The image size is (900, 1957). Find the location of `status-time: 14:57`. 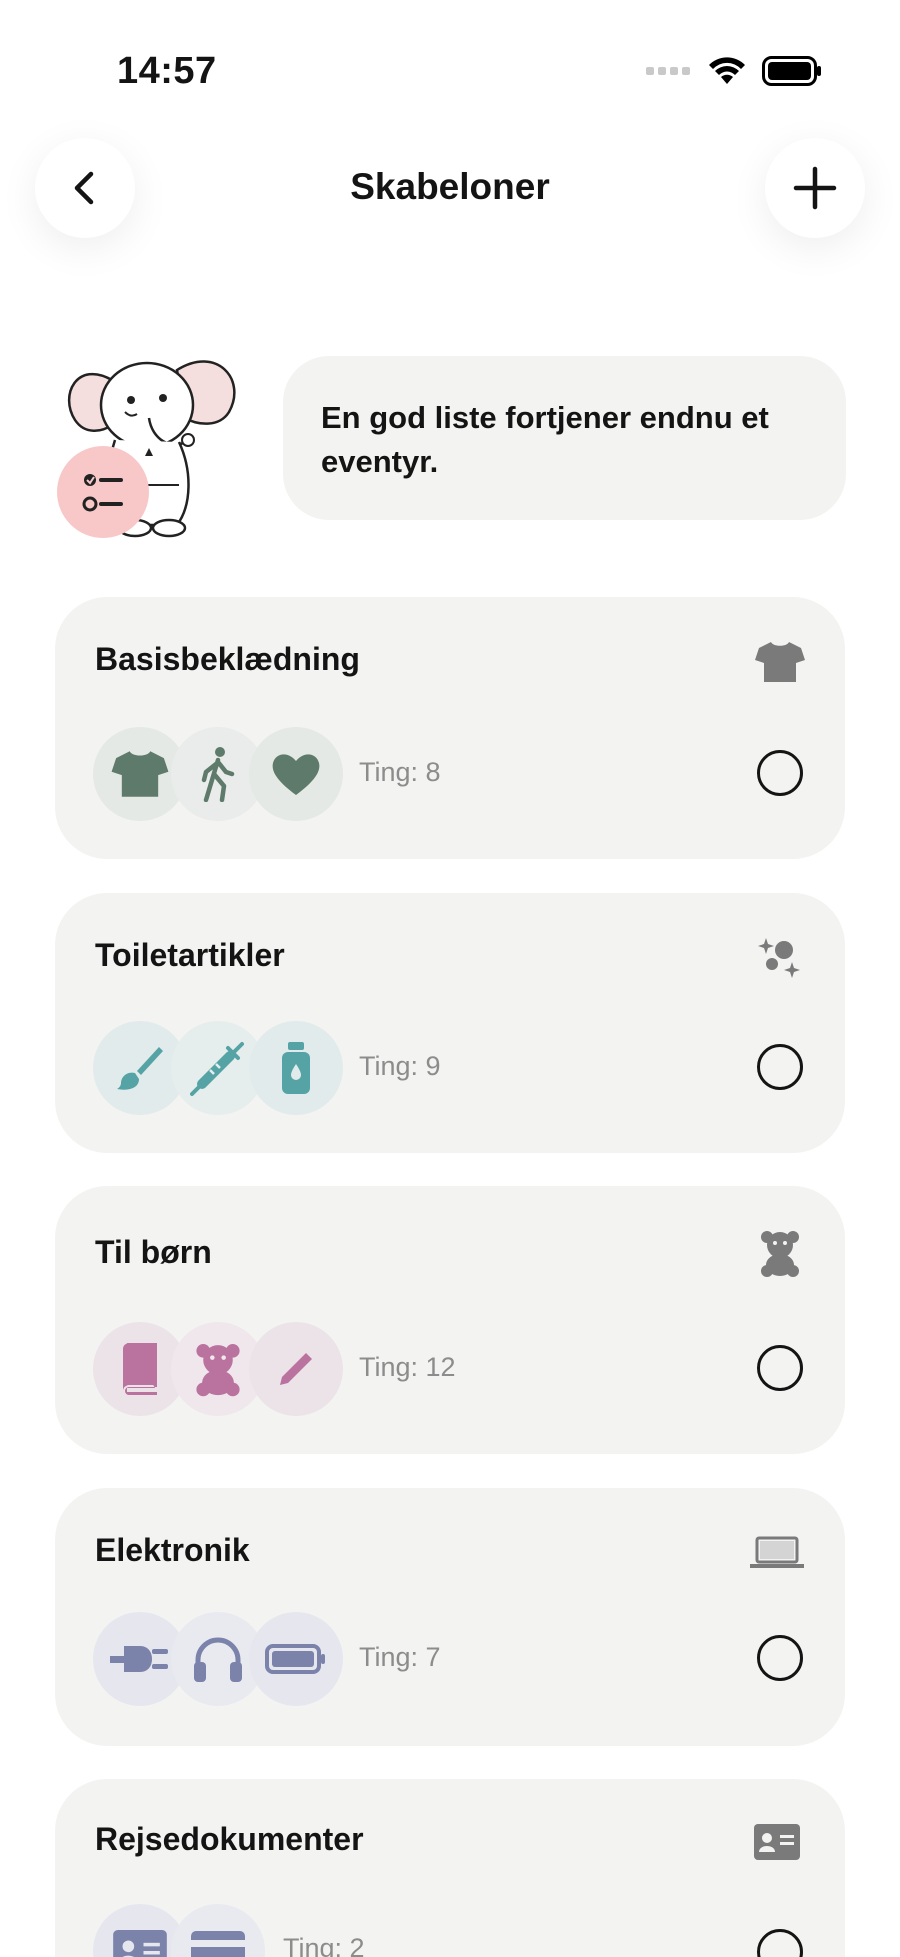

status-time: 14:57 is located at coordinates (167, 71).